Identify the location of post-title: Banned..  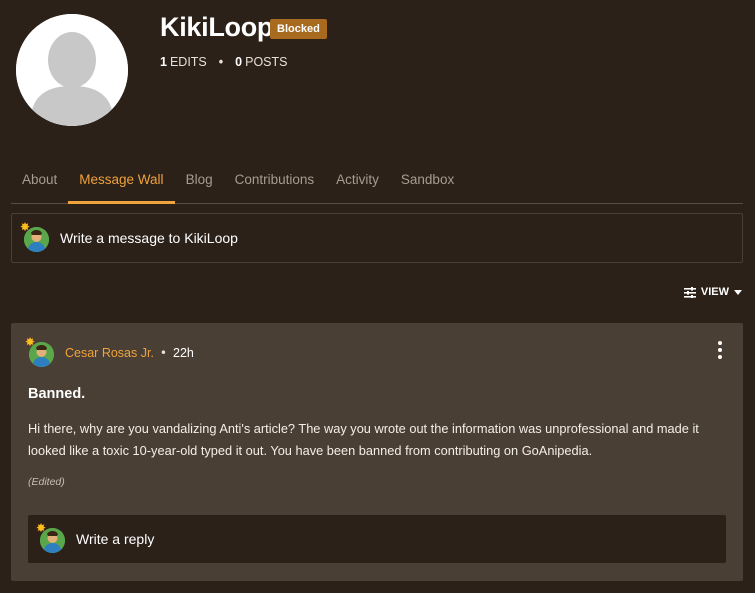
(57, 394).